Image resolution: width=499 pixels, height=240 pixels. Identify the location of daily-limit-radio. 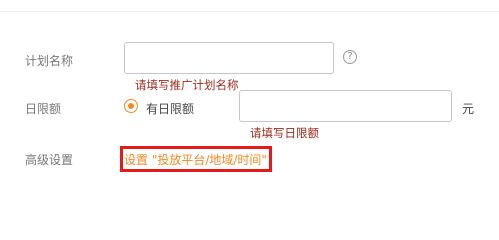
(131, 106).